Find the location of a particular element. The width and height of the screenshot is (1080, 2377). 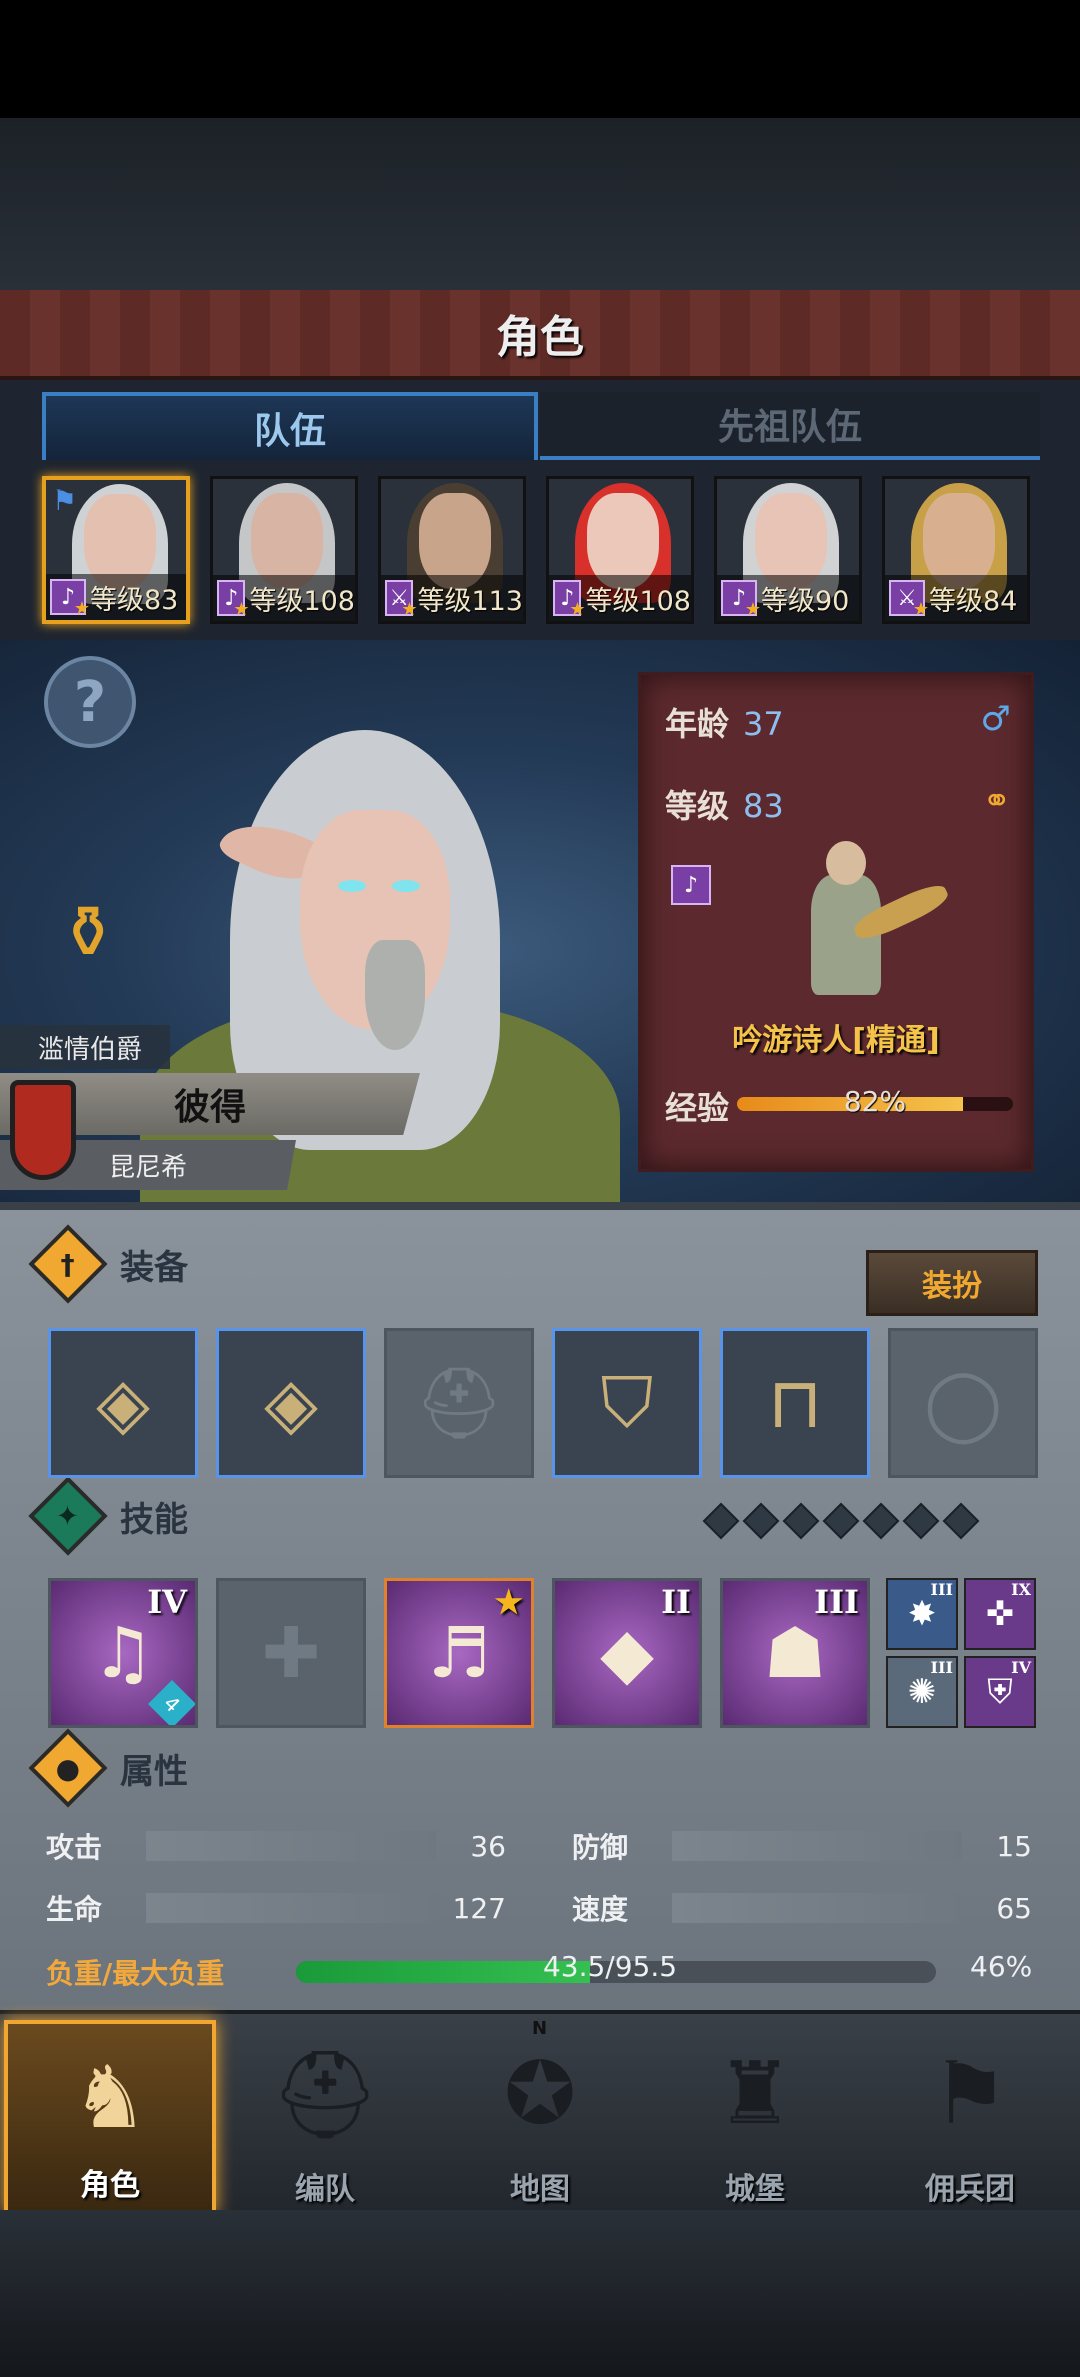

sword-icon: ⚔ ★ is located at coordinates (909, 600).